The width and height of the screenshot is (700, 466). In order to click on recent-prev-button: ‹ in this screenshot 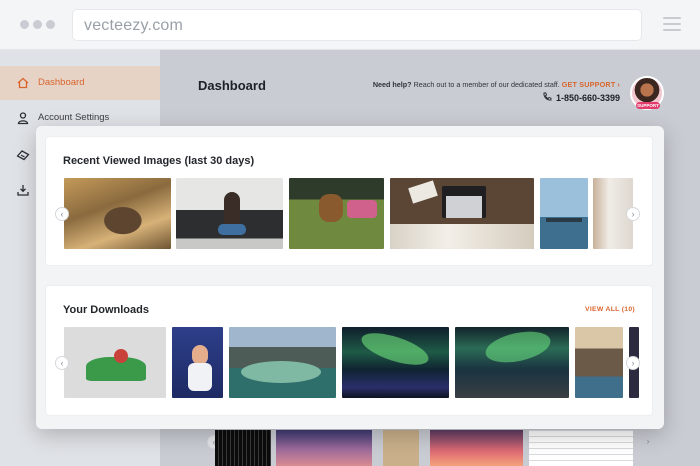, I will do `click(62, 214)`.